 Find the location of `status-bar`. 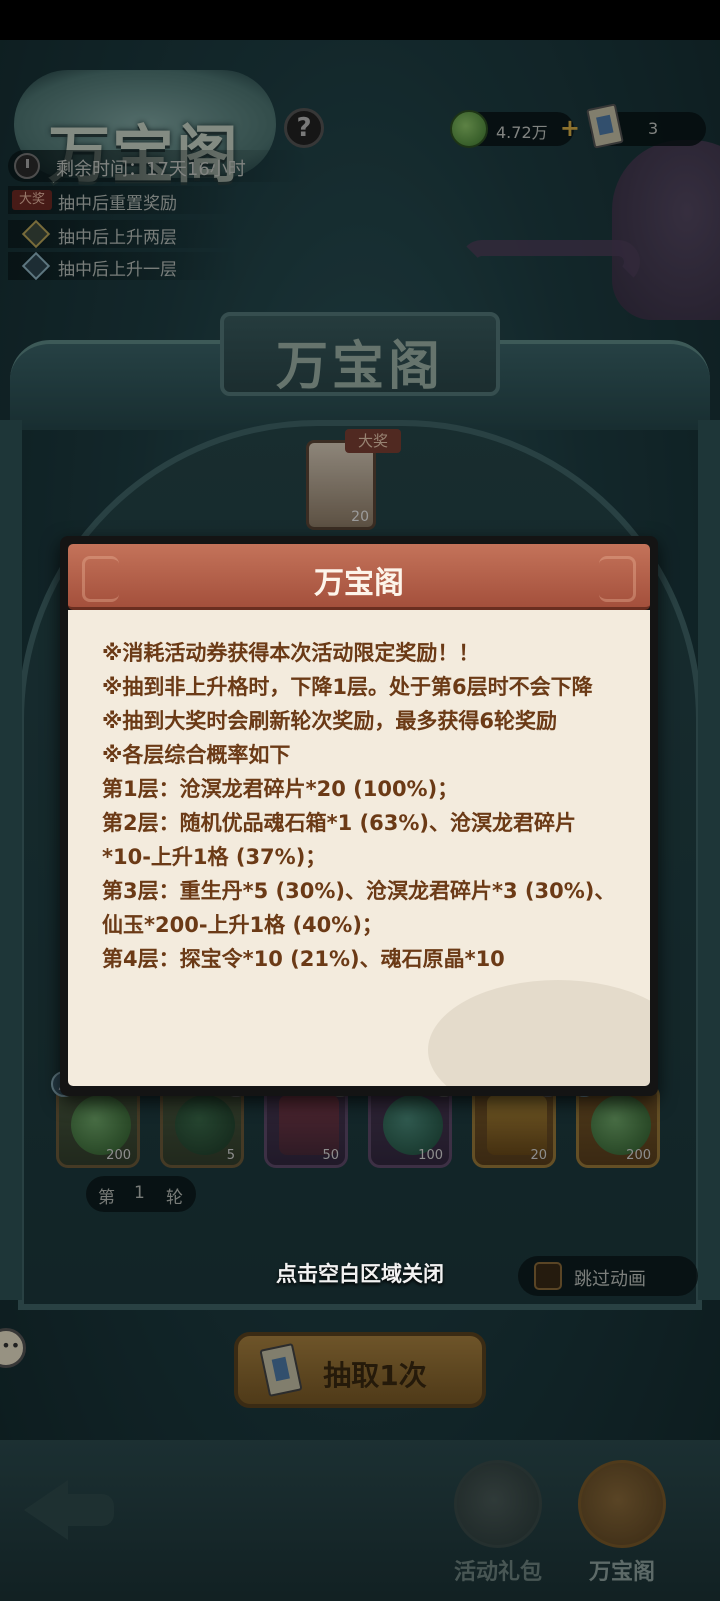

status-bar is located at coordinates (360, 20).